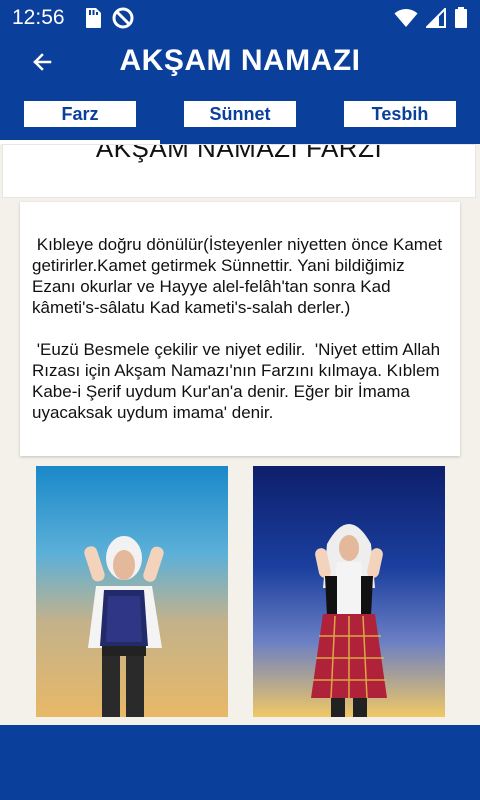 This screenshot has width=480, height=800. Describe the element at coordinates (80, 114) in the screenshot. I see `tab-farz: Farz` at that location.